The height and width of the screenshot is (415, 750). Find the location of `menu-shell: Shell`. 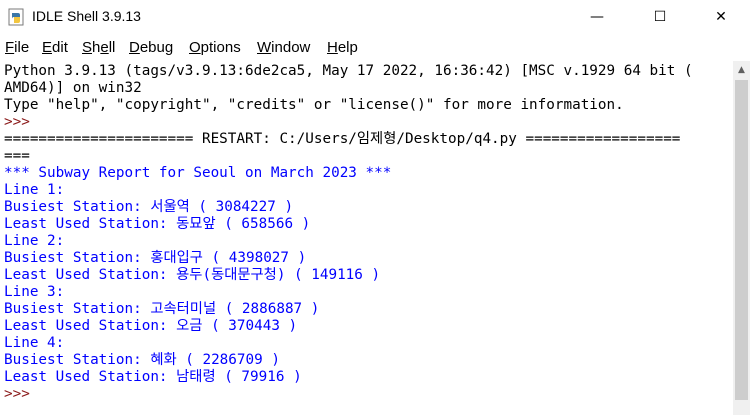

menu-shell: Shell is located at coordinates (98, 47).